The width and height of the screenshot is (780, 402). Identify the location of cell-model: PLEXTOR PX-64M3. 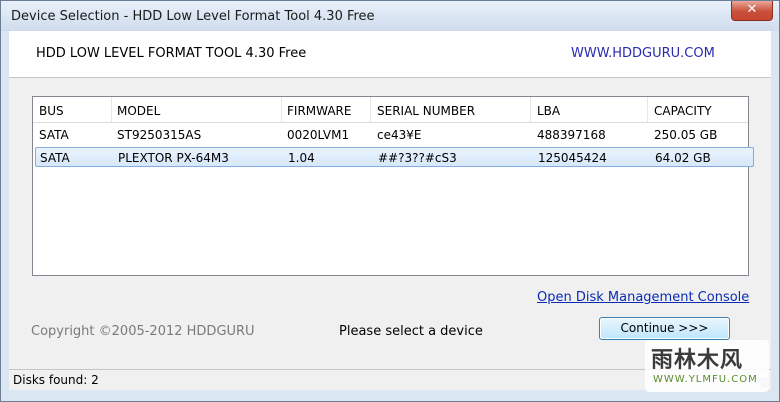
(173, 158).